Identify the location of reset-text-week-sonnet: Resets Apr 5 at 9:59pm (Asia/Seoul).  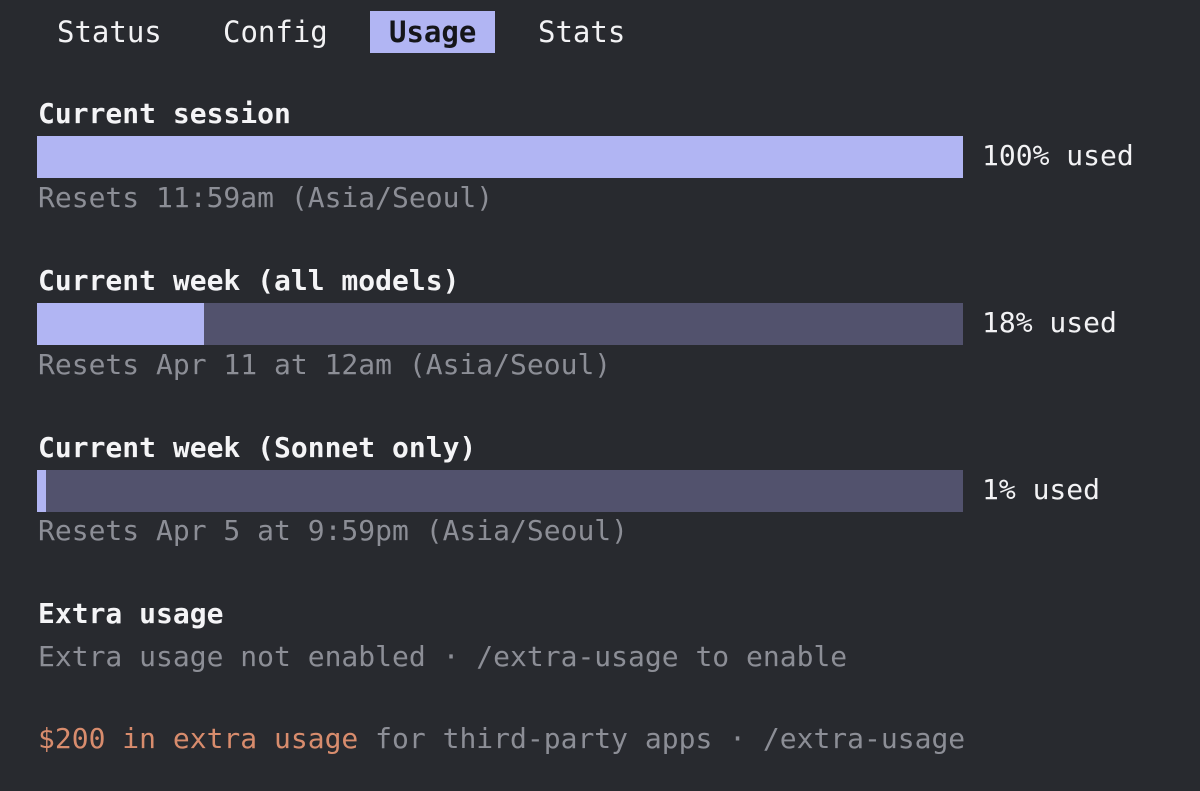
(333, 530).